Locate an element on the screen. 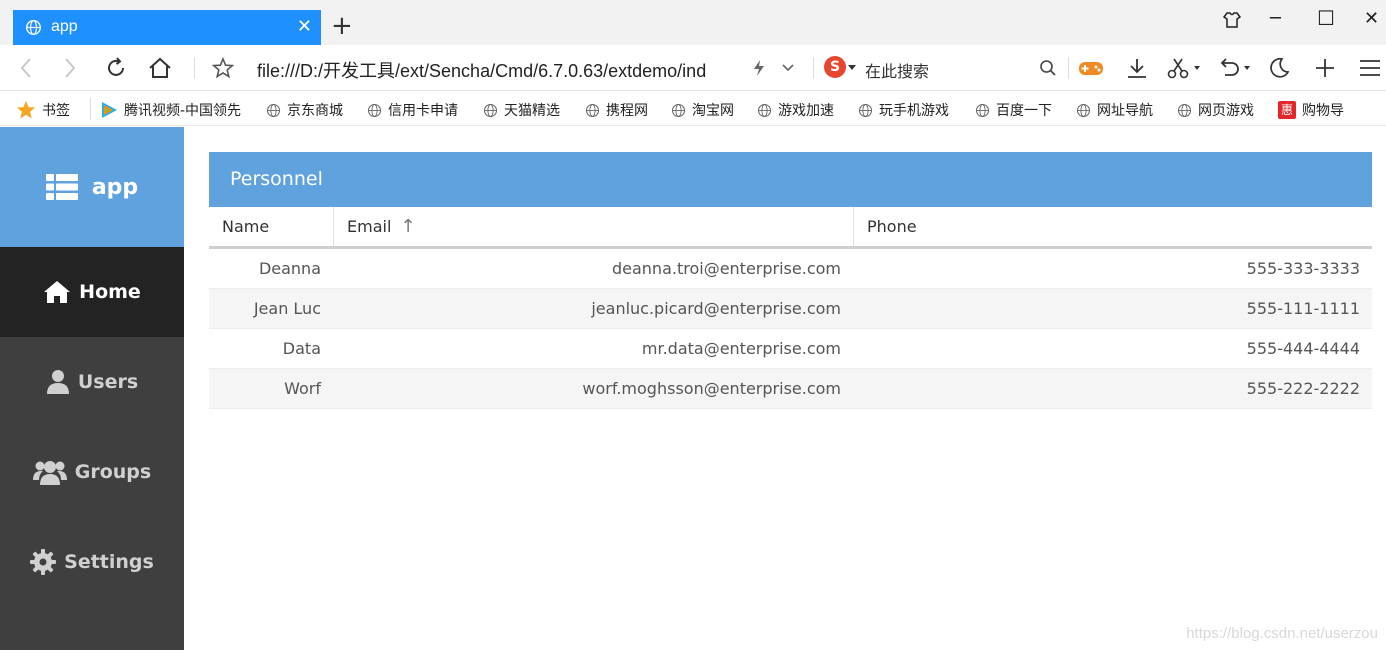 This screenshot has height=650, width=1386. bookmark-item: 游戏加速 is located at coordinates (795, 110).